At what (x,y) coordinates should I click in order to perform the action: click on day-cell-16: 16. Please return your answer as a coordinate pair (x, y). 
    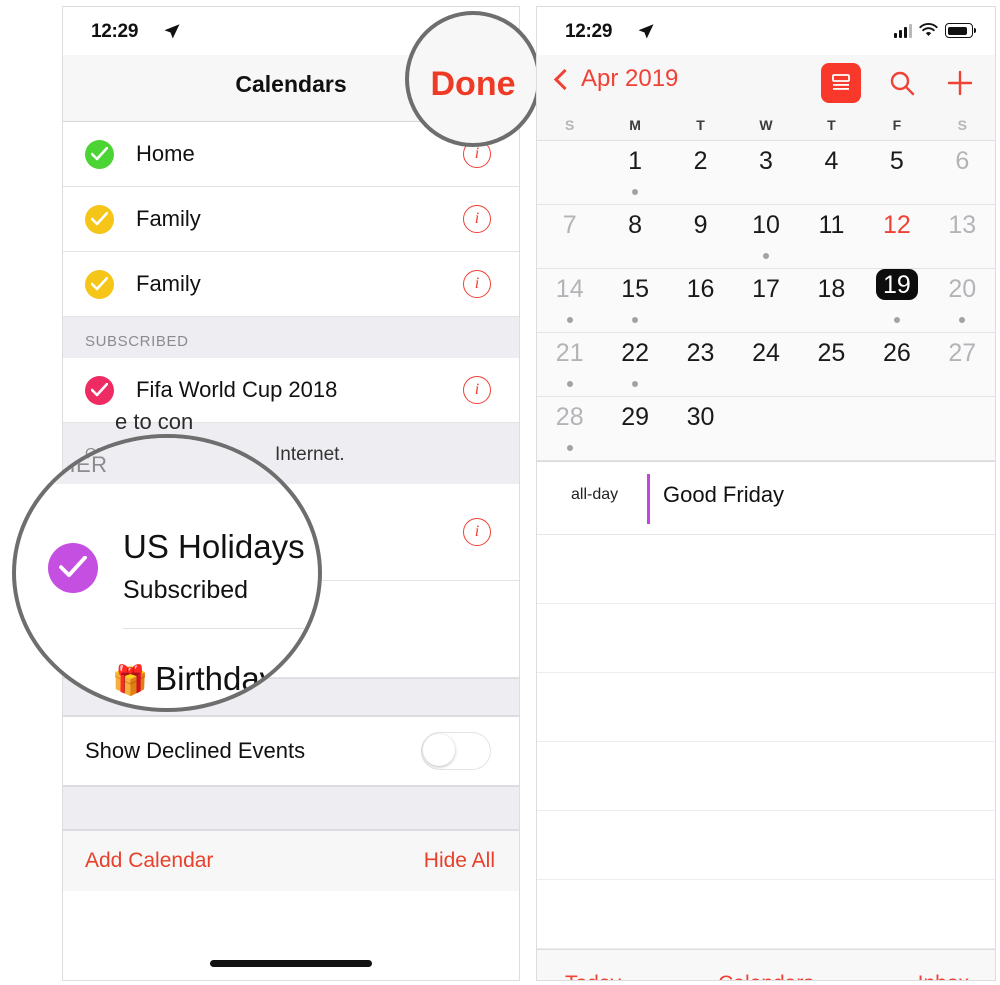
    Looking at the image, I should click on (700, 300).